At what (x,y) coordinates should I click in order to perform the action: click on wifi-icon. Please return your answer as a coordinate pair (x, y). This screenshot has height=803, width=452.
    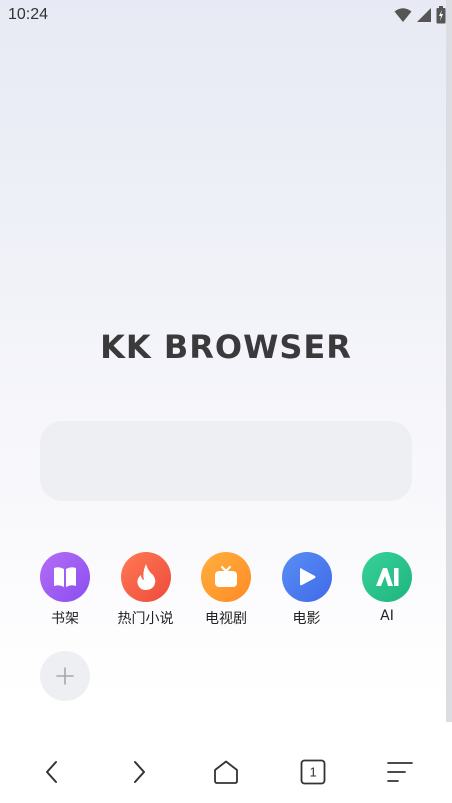
    Looking at the image, I should click on (403, 15).